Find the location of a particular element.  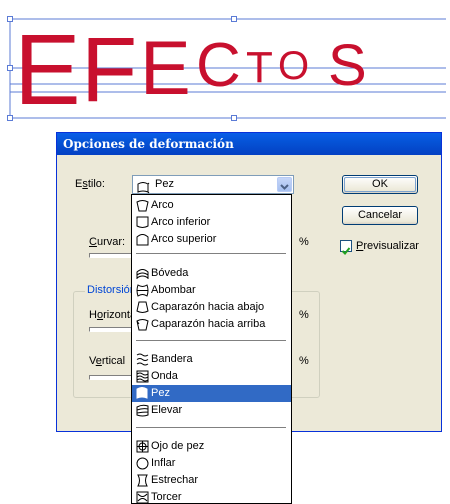

dropdown-item-boveda: Bóveda is located at coordinates (211, 273).